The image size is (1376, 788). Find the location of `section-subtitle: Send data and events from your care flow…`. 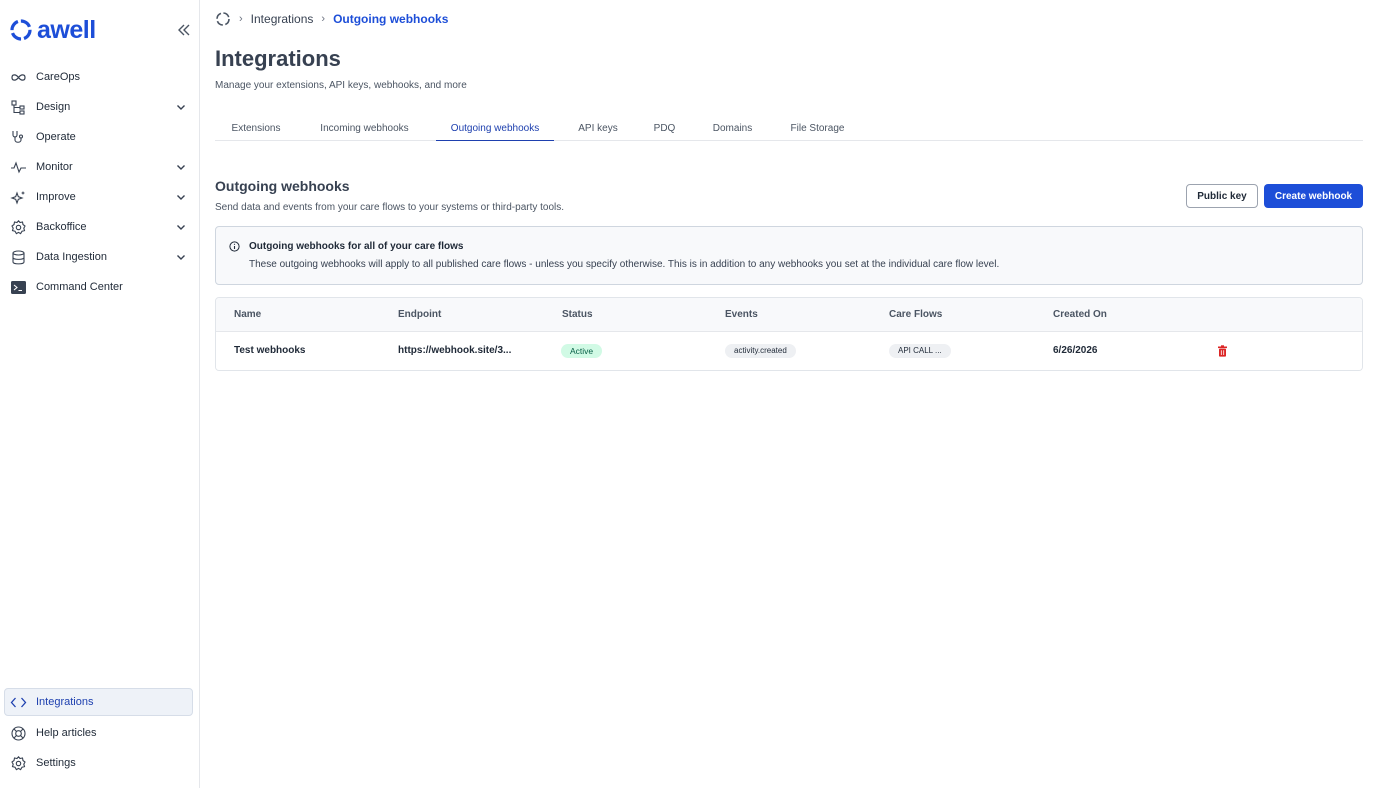

section-subtitle: Send data and events from your care flow… is located at coordinates (390, 207).